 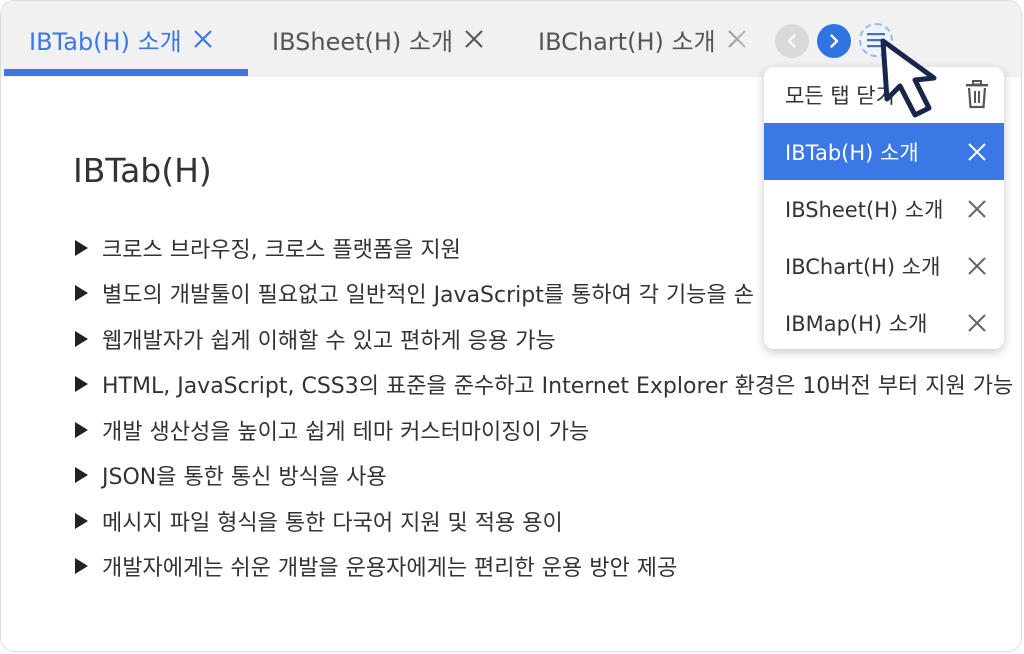 What do you see at coordinates (390, 569) in the screenshot?
I see `list-item-text: 개발자에게는 쉬운 개발을 운용자에게는 편리한 운용 방안 제공` at bounding box center [390, 569].